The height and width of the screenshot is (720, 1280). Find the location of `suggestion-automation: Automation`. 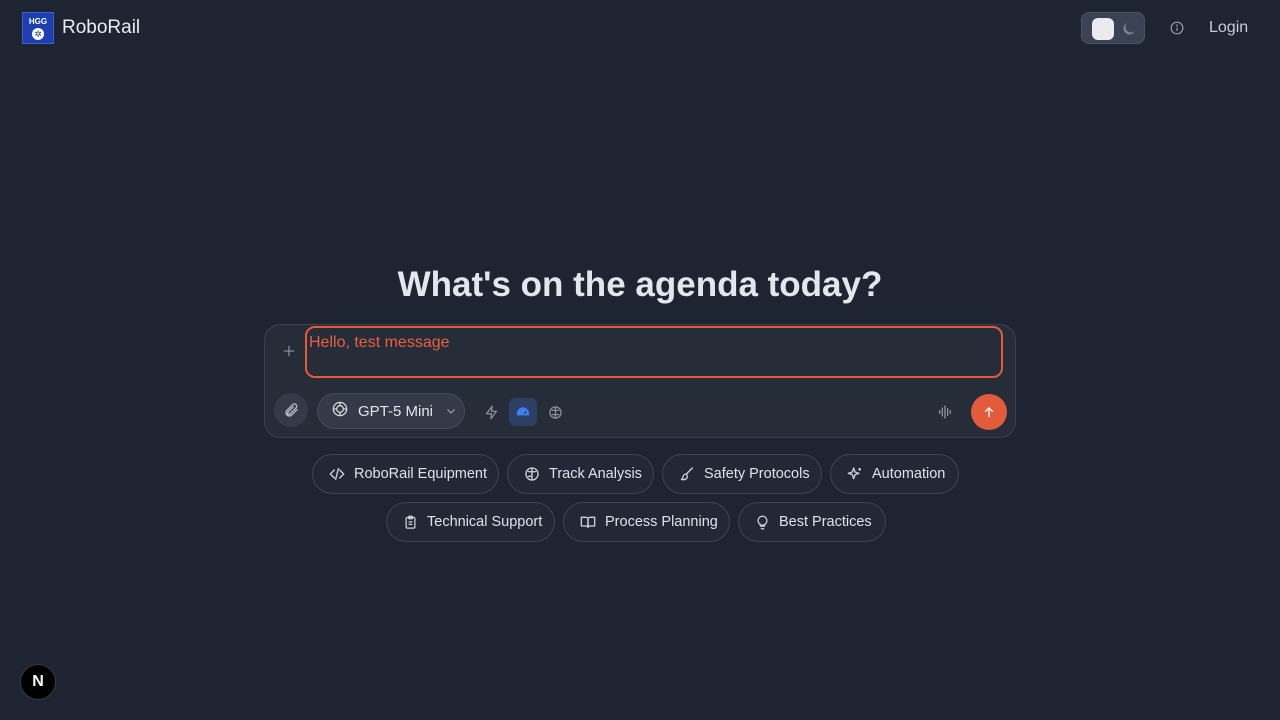

suggestion-automation: Automation is located at coordinates (894, 474).